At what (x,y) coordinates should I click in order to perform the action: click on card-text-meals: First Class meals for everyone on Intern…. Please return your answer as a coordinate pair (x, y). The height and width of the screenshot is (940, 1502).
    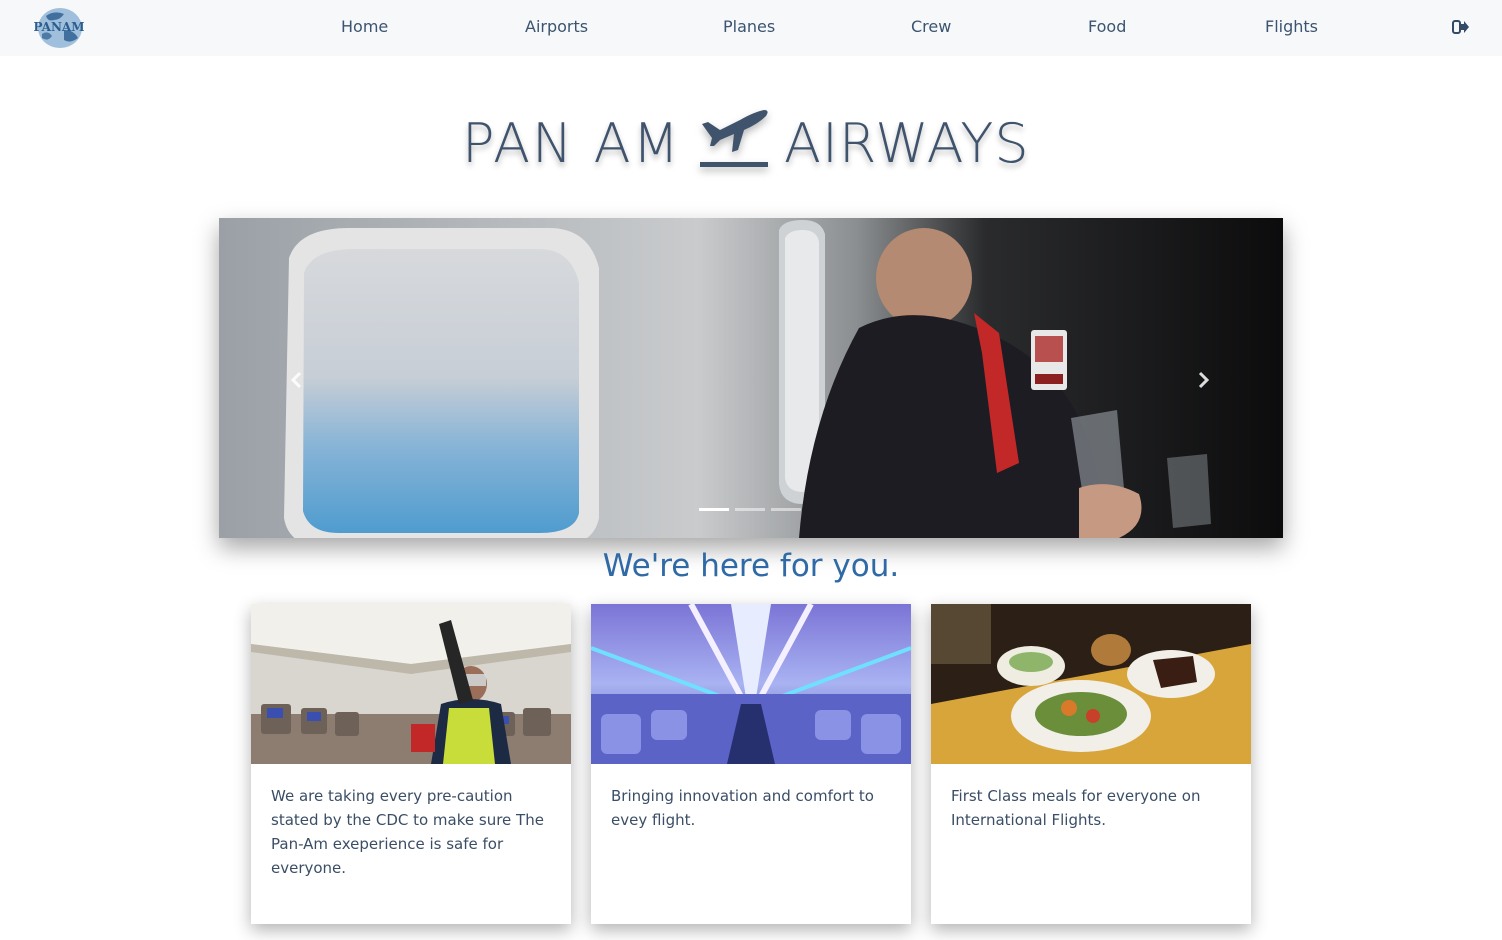
    Looking at the image, I should click on (1076, 808).